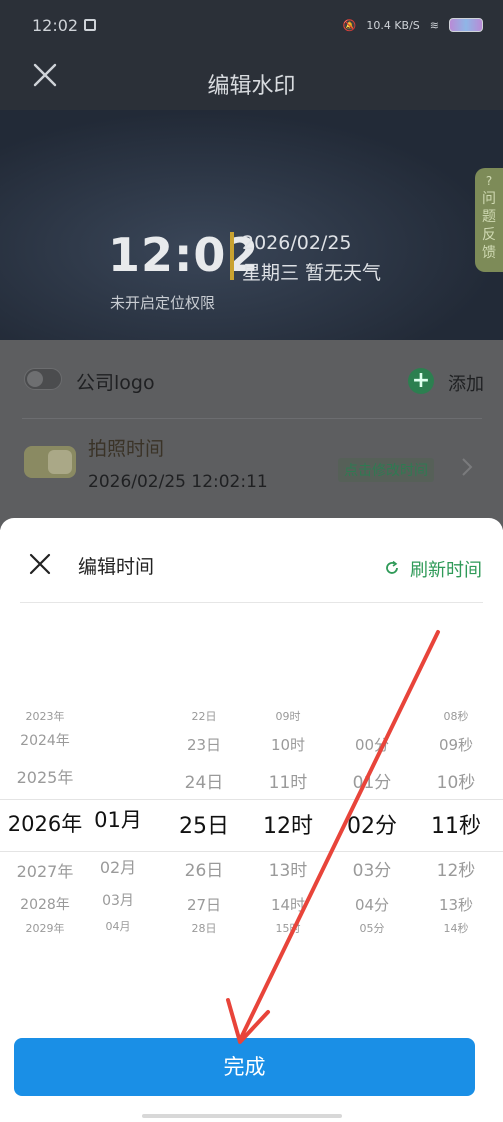  What do you see at coordinates (489, 181) in the screenshot?
I see `help-icon: ?` at bounding box center [489, 181].